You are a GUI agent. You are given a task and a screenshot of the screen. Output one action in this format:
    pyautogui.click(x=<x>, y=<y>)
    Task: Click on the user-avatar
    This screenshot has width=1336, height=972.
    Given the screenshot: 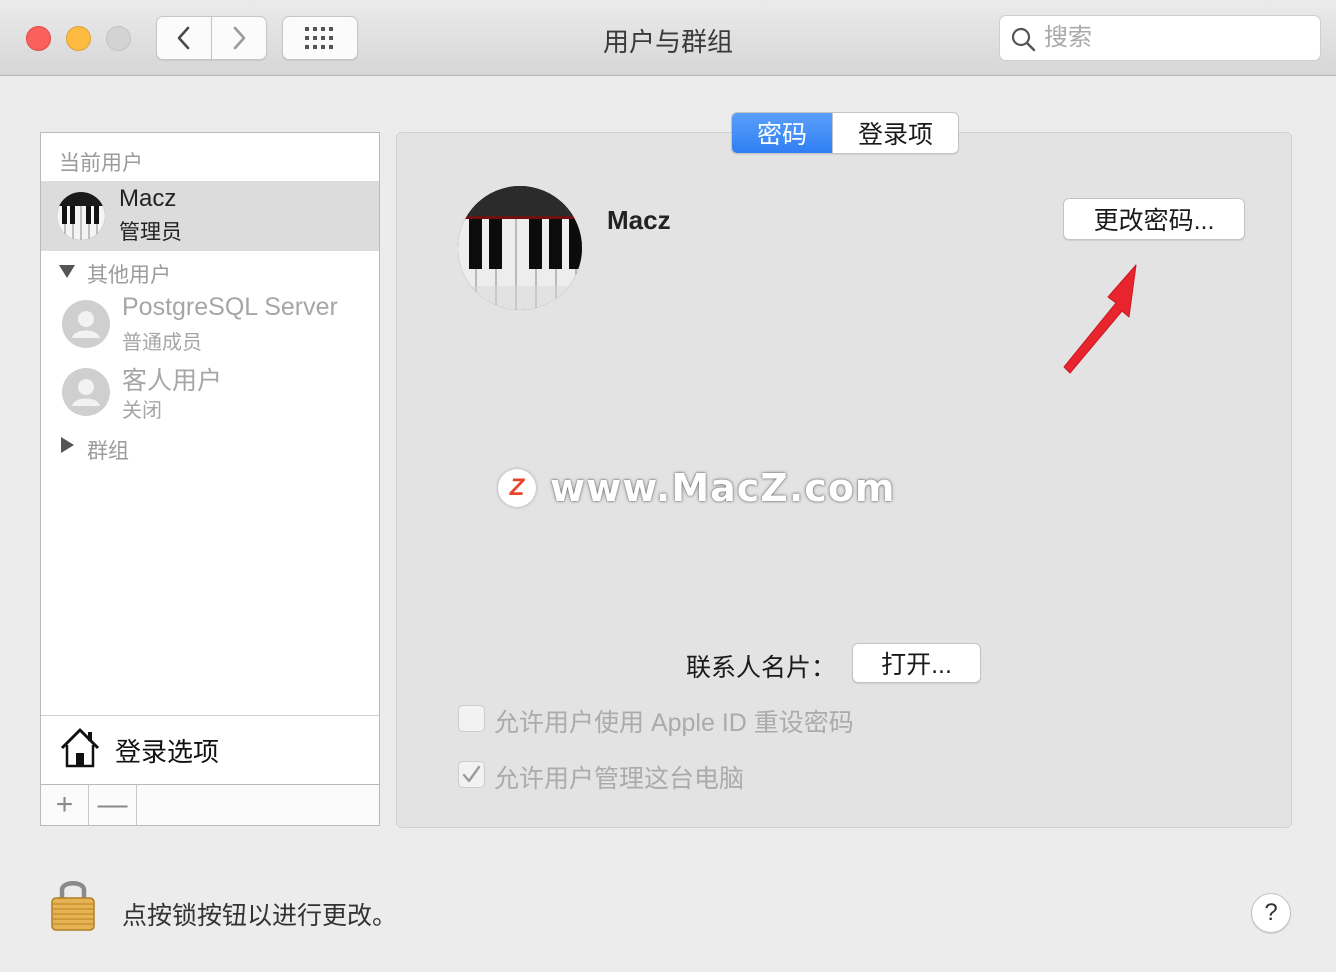 What is the action you would take?
    pyautogui.click(x=81, y=216)
    